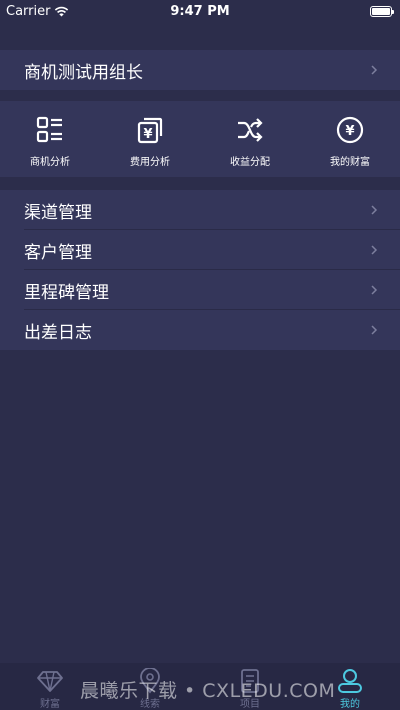  I want to click on team-leader-label: 商机测试用组长, so click(83, 72).